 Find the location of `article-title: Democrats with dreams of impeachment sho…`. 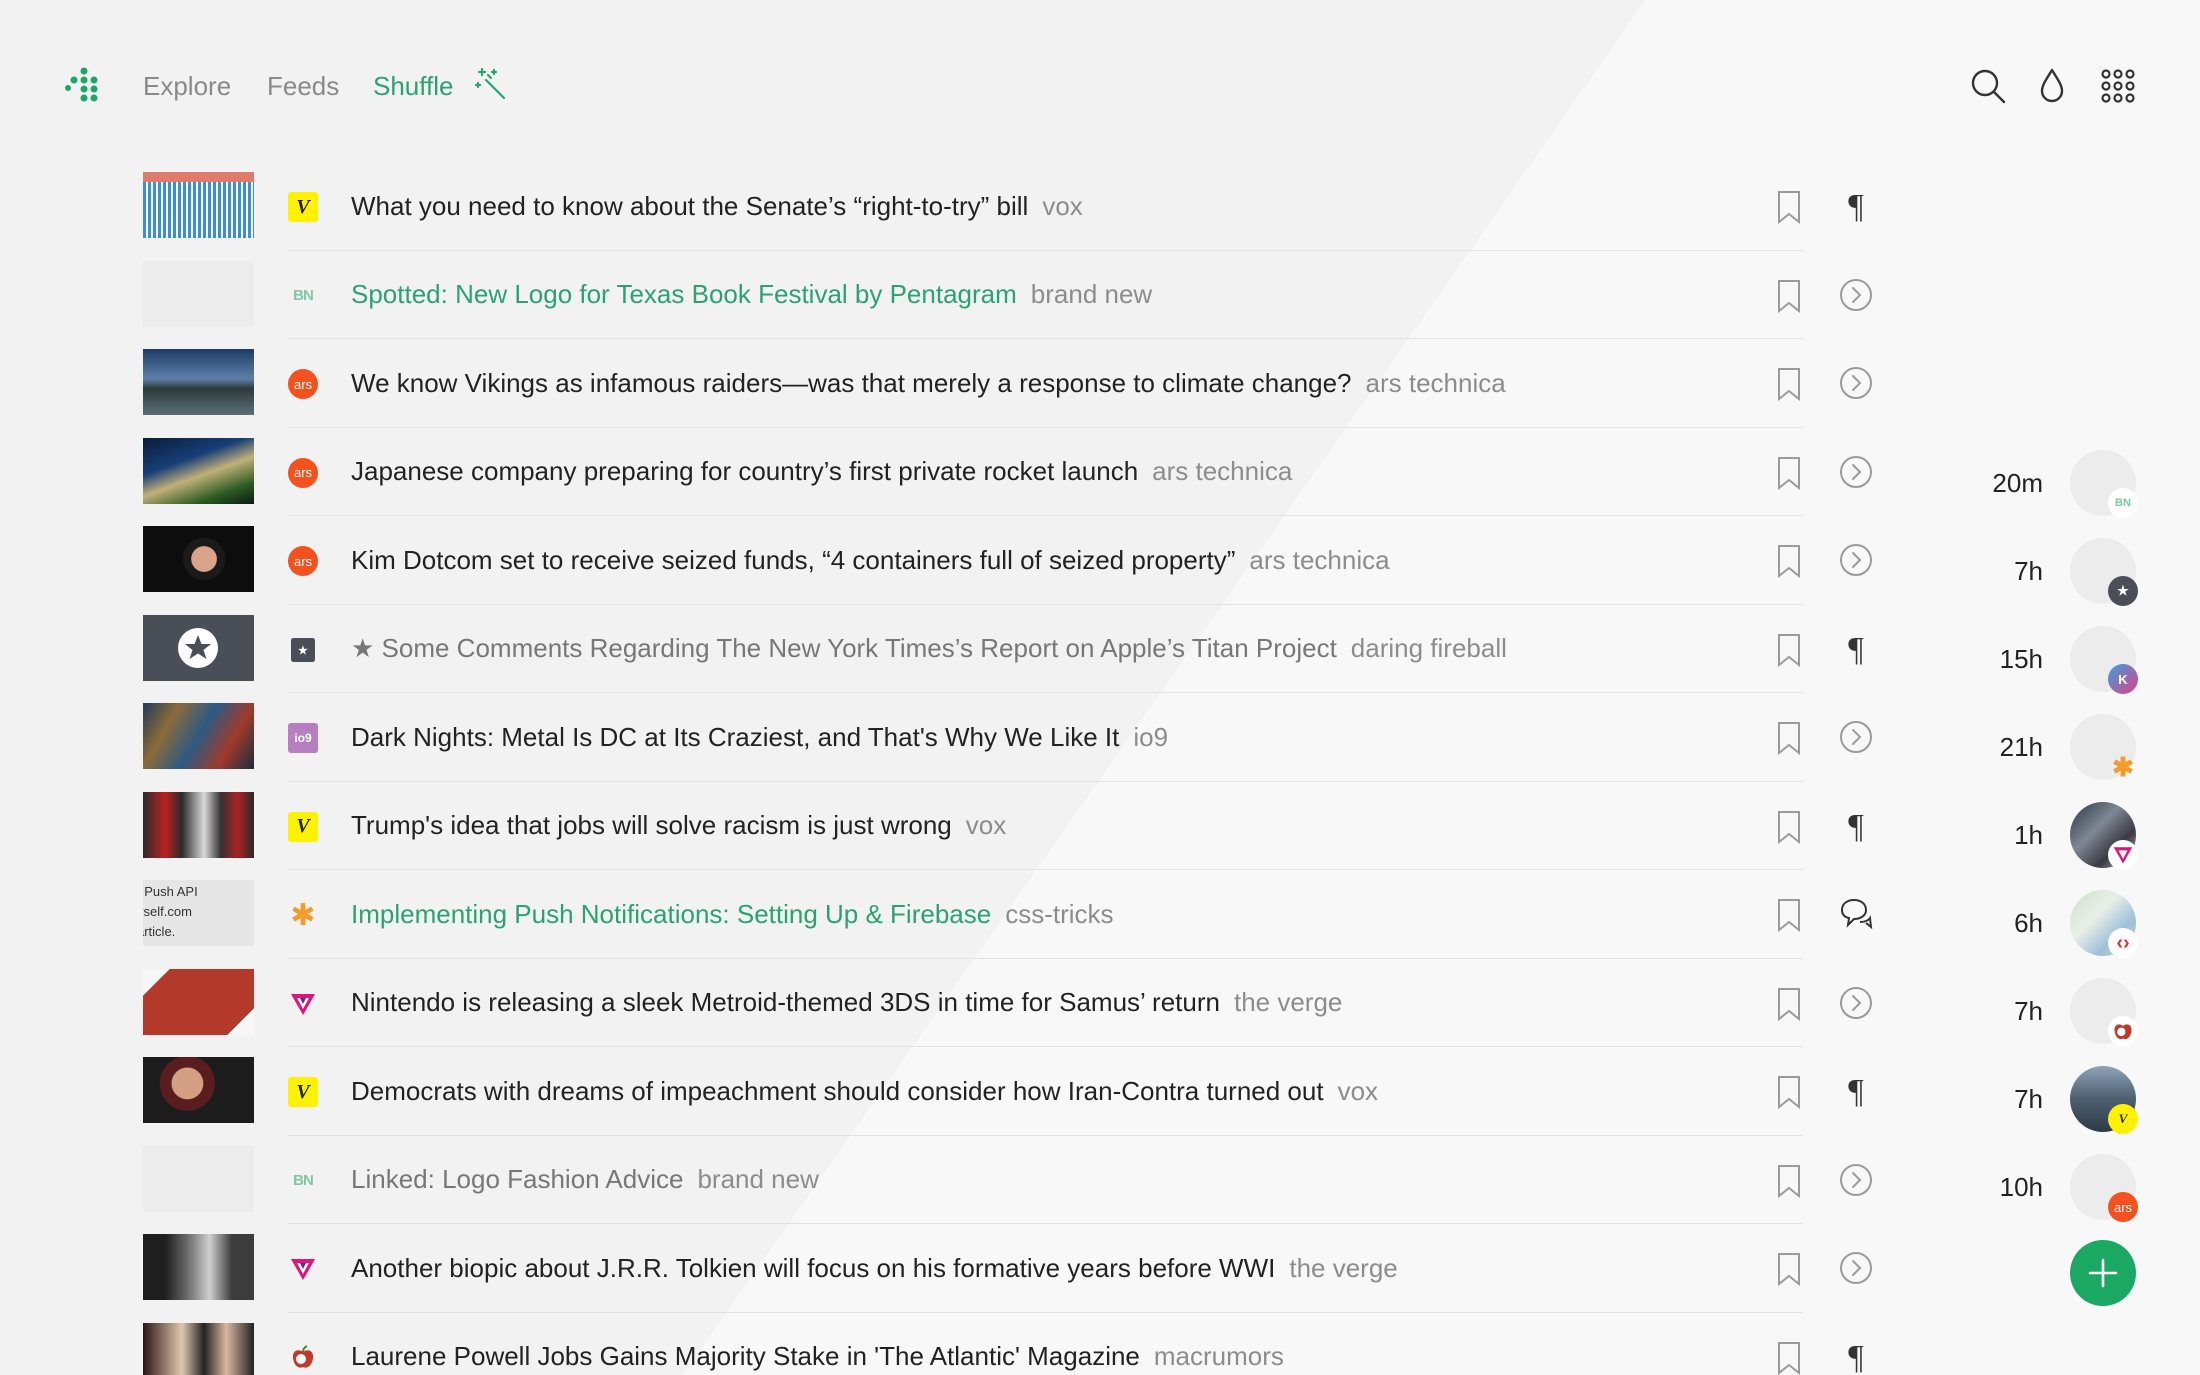

article-title: Democrats with dreams of impeachment sho… is located at coordinates (837, 1091).